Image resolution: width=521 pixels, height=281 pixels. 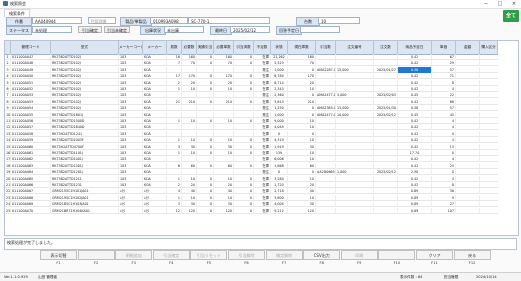 What do you see at coordinates (189, 185) in the screenshot?
I see `table-cell: 20` at bounding box center [189, 185].